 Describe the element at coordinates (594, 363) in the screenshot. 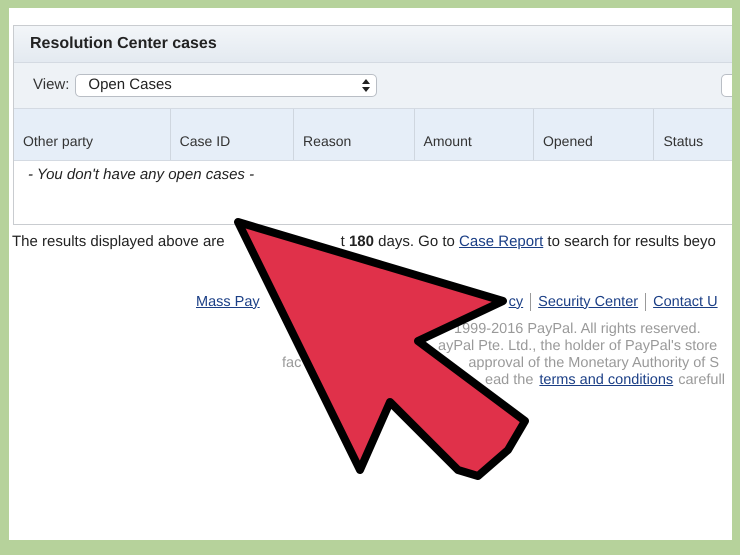

I see `copyright-text: approval of the Monetary Authority of S` at that location.